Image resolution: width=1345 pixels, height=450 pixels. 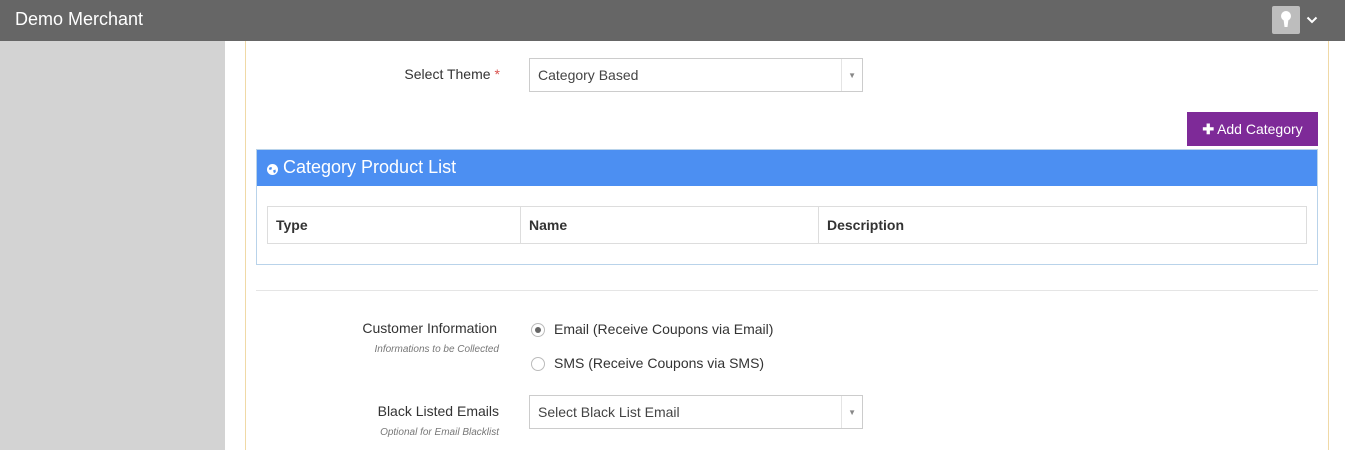 I want to click on panel-title: Category Product List, so click(x=370, y=167).